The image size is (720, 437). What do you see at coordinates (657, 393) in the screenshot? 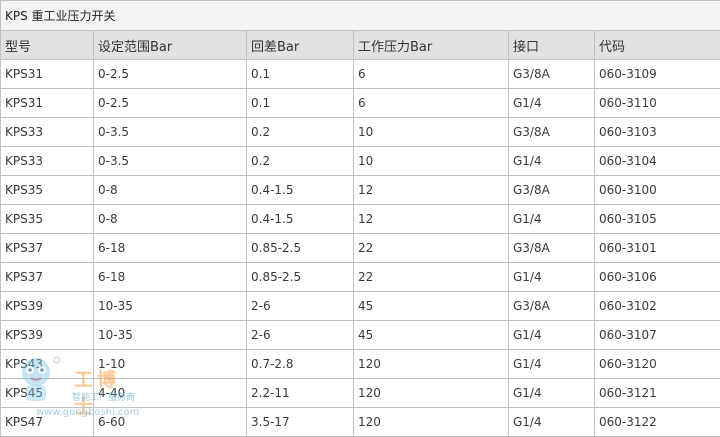
I see `cell-code: 060-3121` at bounding box center [657, 393].